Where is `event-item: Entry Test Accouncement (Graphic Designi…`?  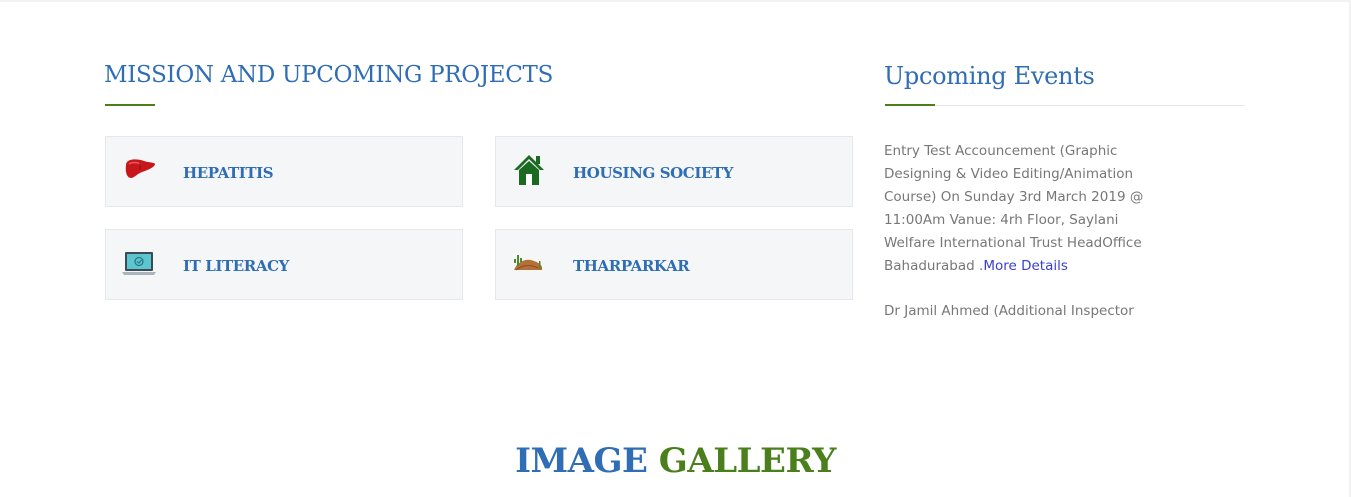
event-item: Entry Test Accouncement (Graphic Designi… is located at coordinates (1014, 209).